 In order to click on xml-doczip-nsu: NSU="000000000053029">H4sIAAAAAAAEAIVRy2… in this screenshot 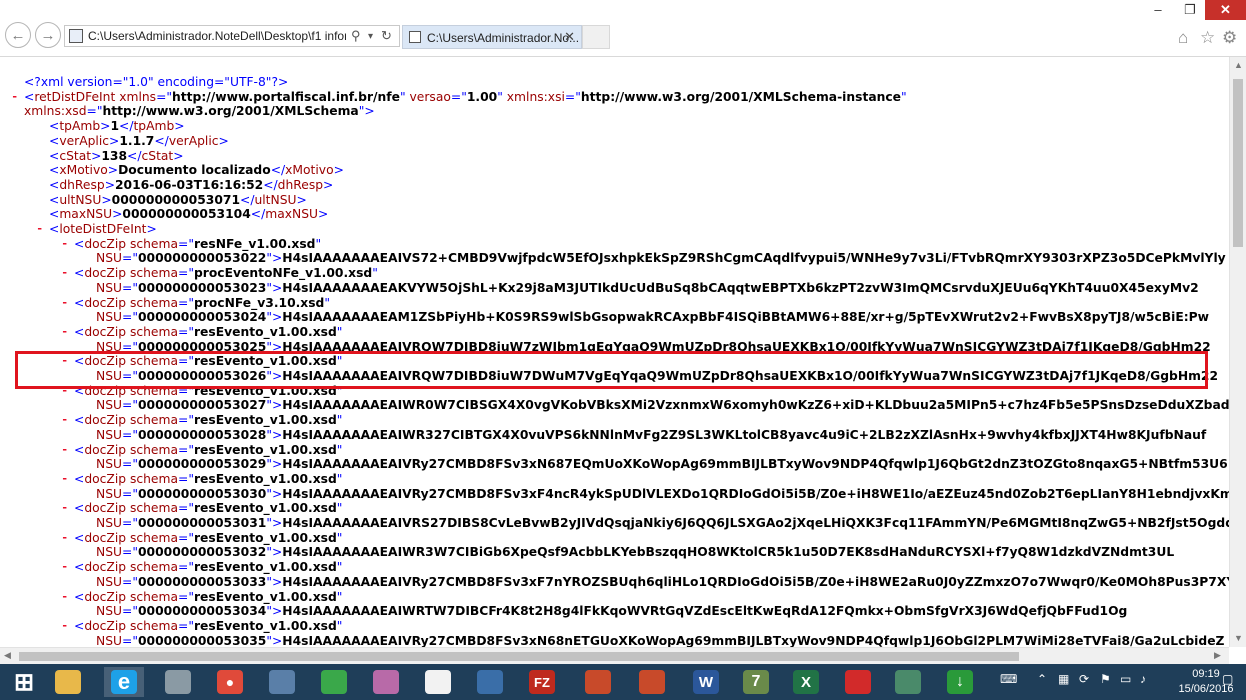, I will do `click(662, 464)`.